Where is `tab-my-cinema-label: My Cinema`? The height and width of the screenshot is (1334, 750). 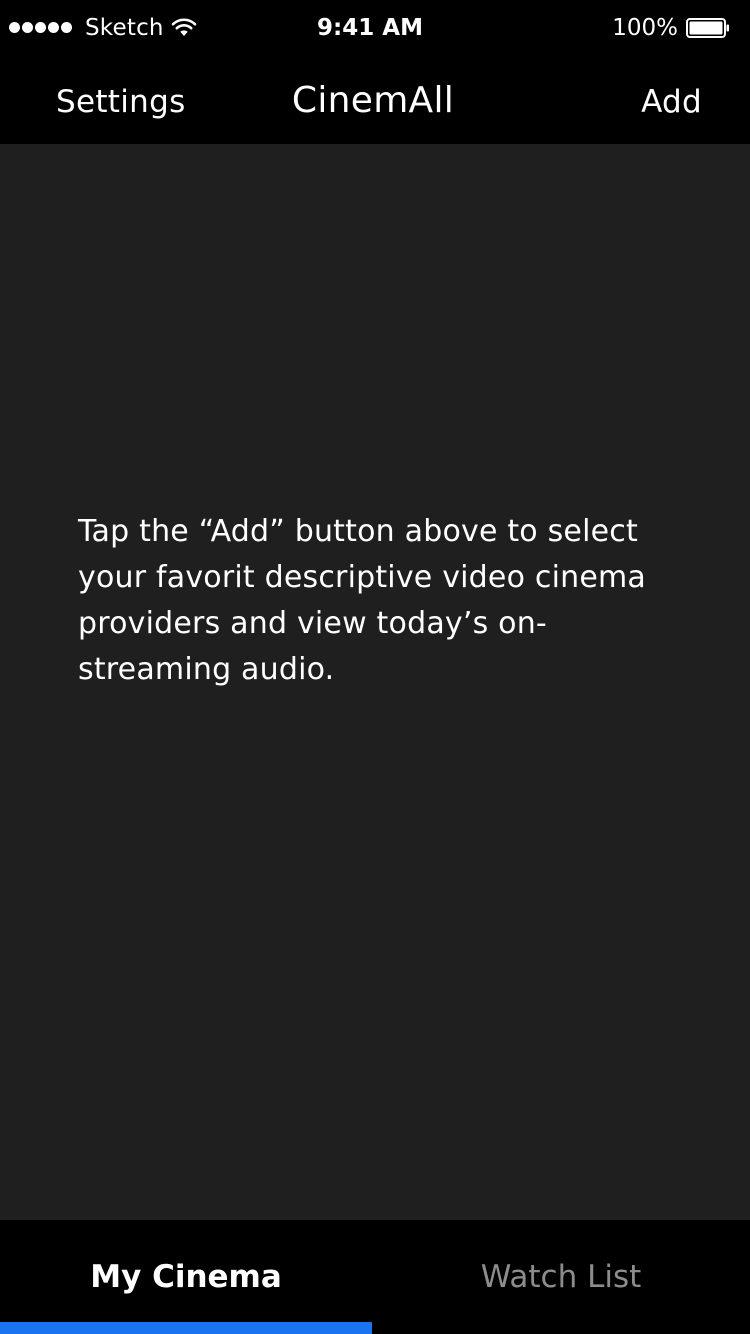 tab-my-cinema-label: My Cinema is located at coordinates (186, 1277).